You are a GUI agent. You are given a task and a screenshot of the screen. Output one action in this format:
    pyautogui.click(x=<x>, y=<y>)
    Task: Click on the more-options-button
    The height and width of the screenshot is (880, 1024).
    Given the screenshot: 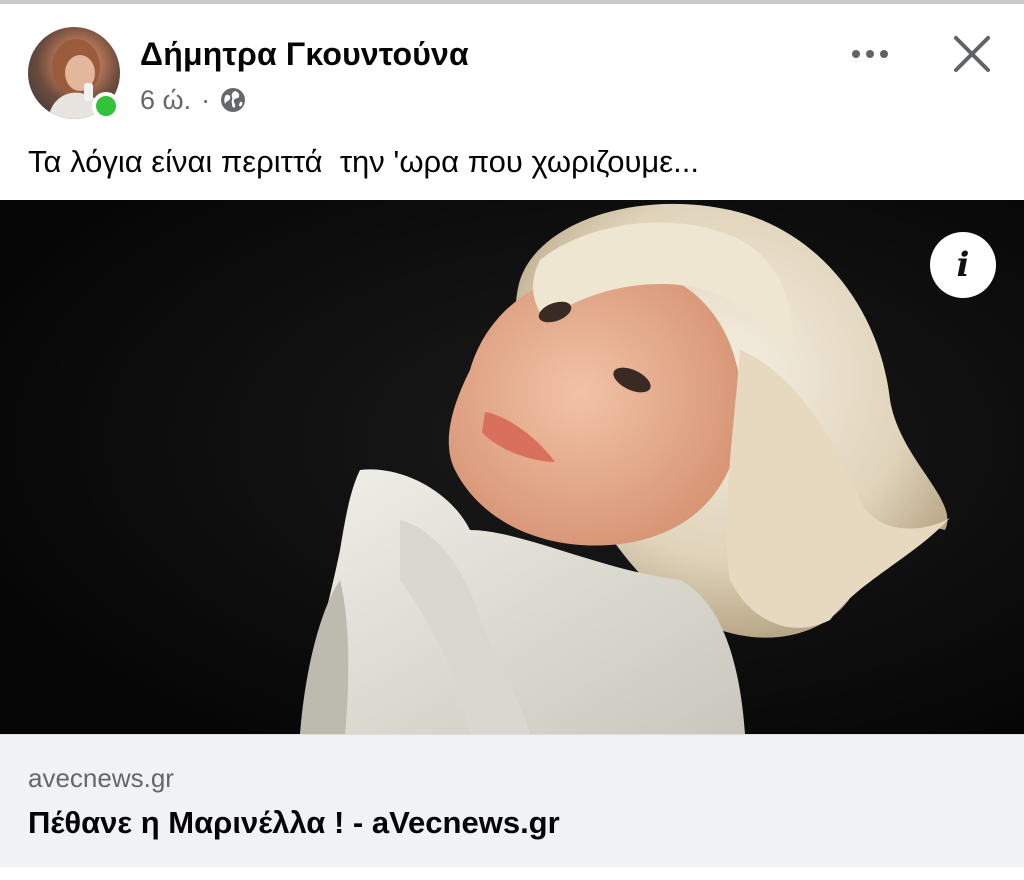 What is the action you would take?
    pyautogui.click(x=870, y=54)
    